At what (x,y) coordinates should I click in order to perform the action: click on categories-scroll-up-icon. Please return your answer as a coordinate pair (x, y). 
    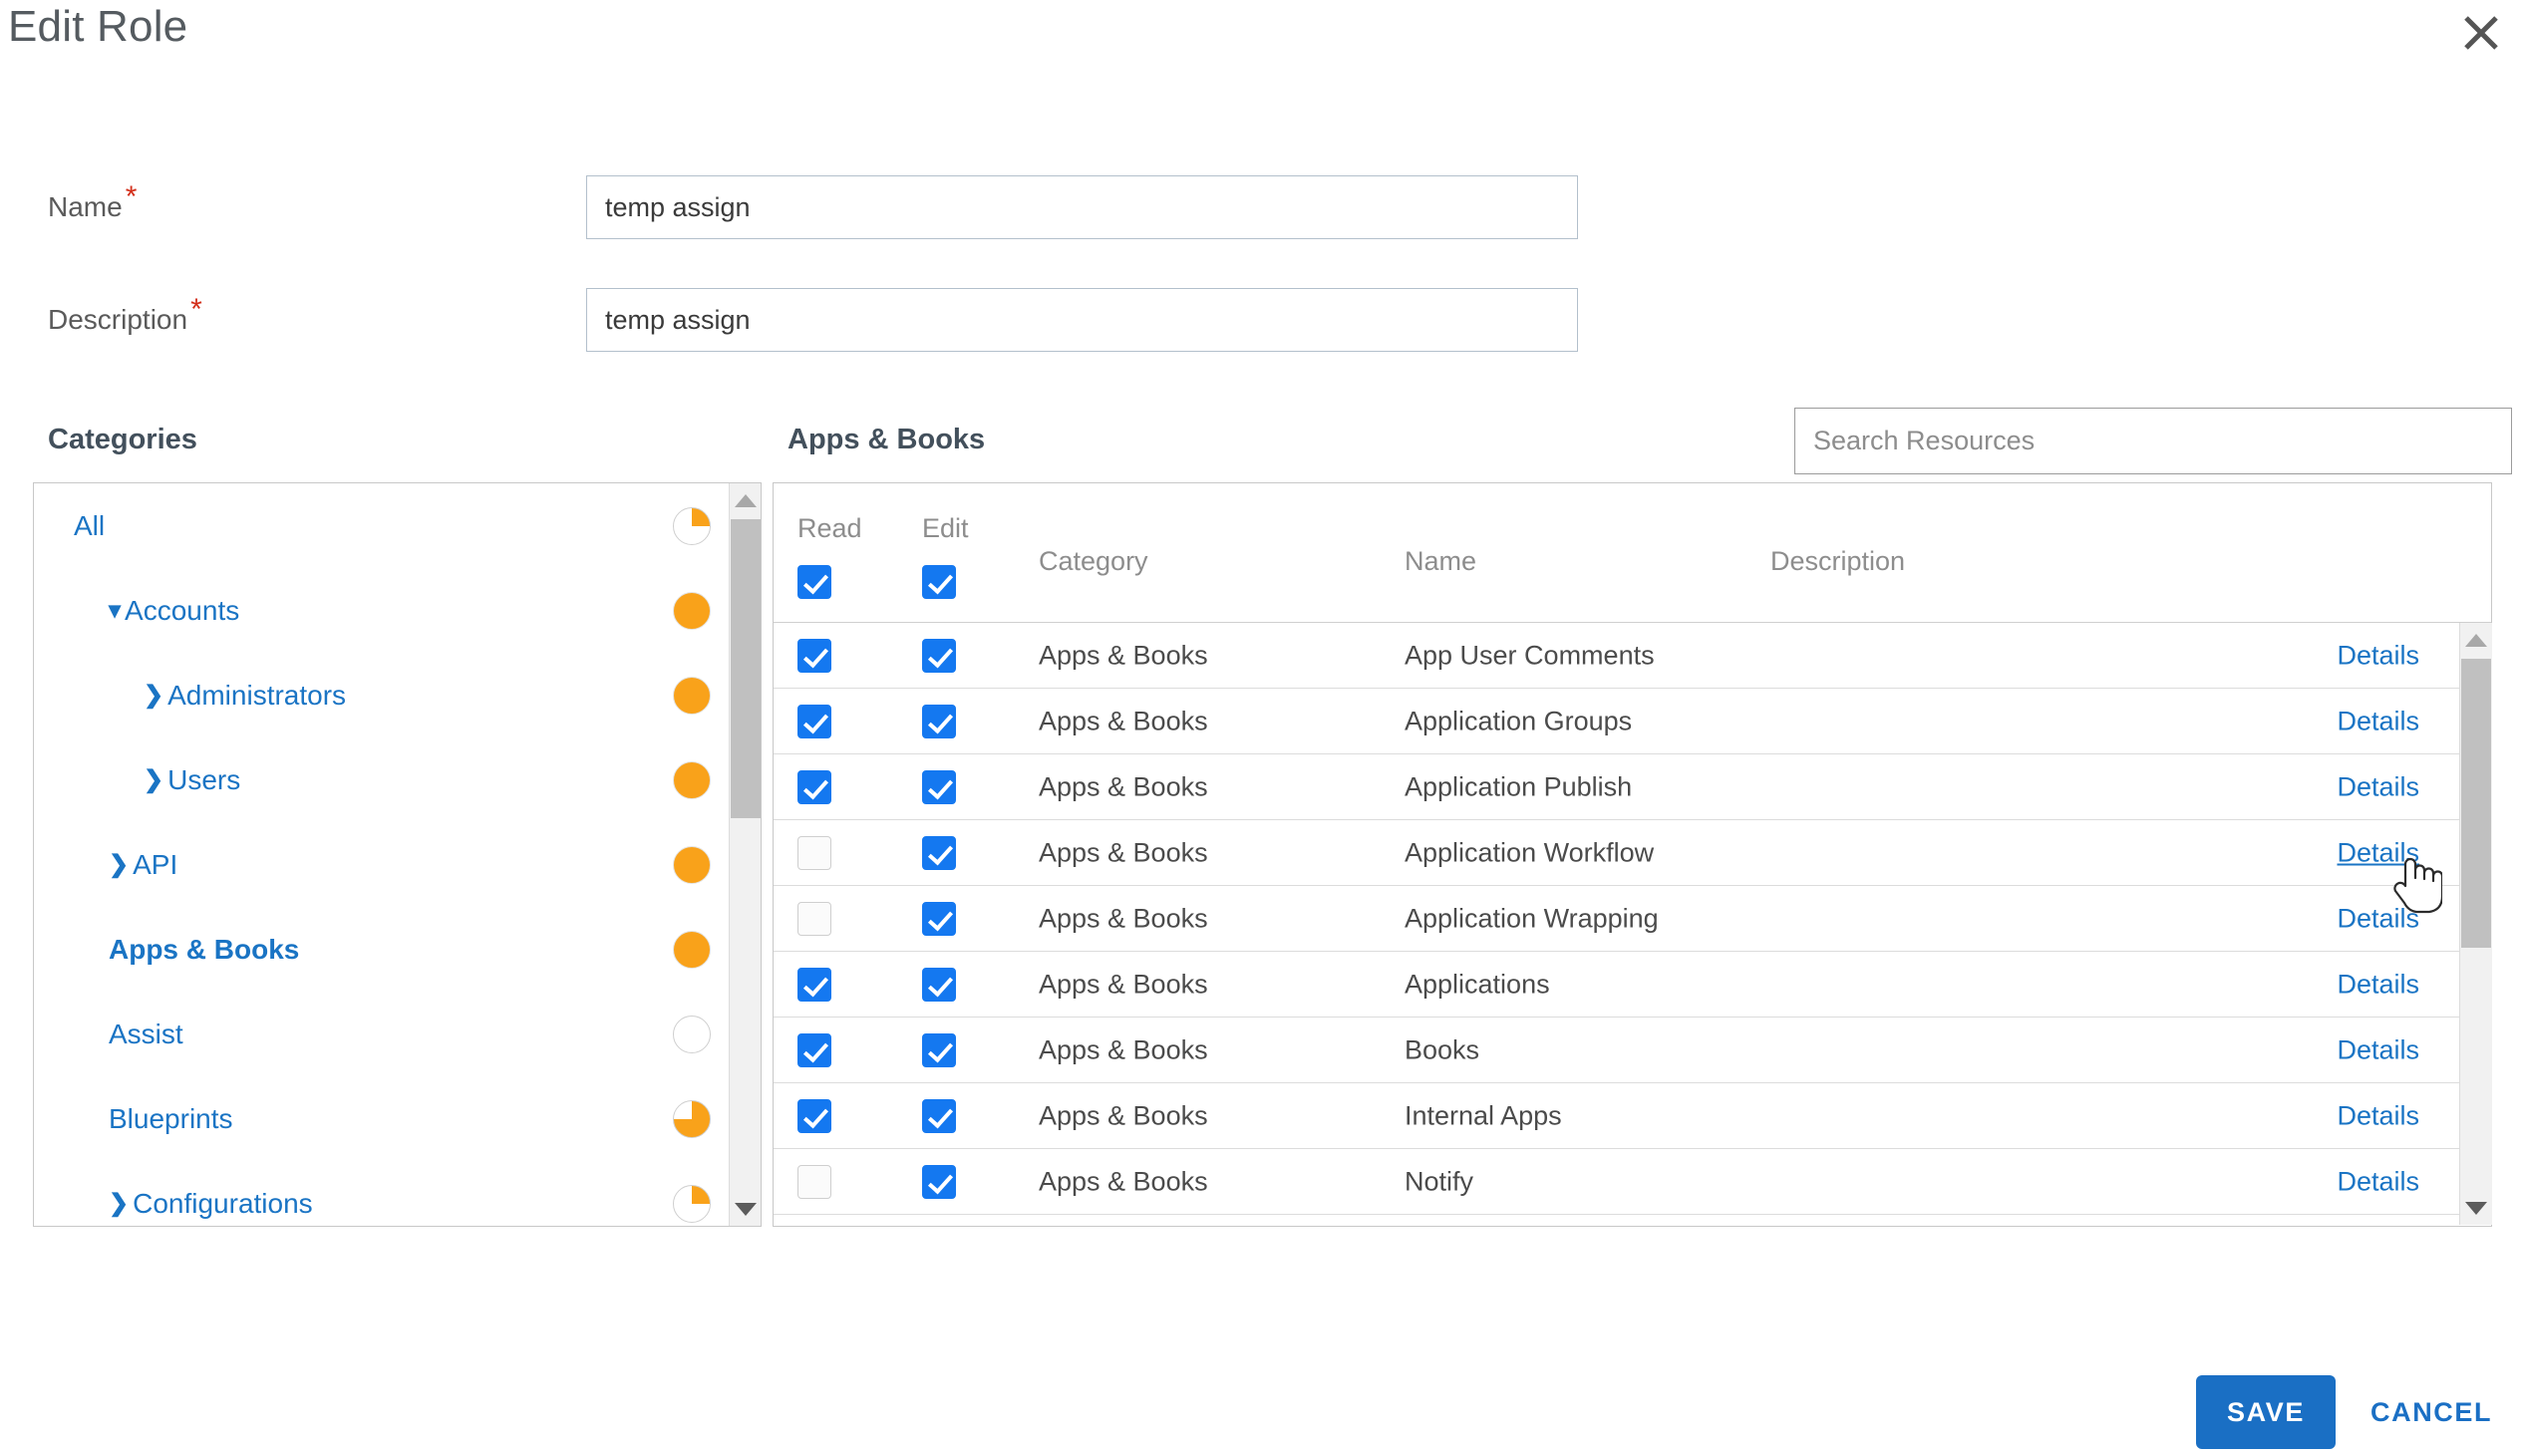
    Looking at the image, I should click on (745, 500).